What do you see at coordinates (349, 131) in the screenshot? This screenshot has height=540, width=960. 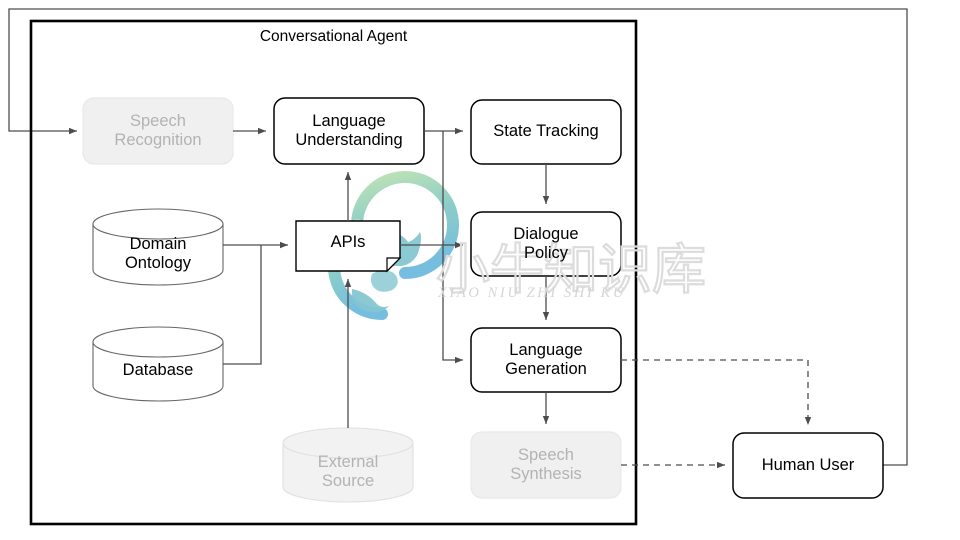 I see `node-language-understanding` at bounding box center [349, 131].